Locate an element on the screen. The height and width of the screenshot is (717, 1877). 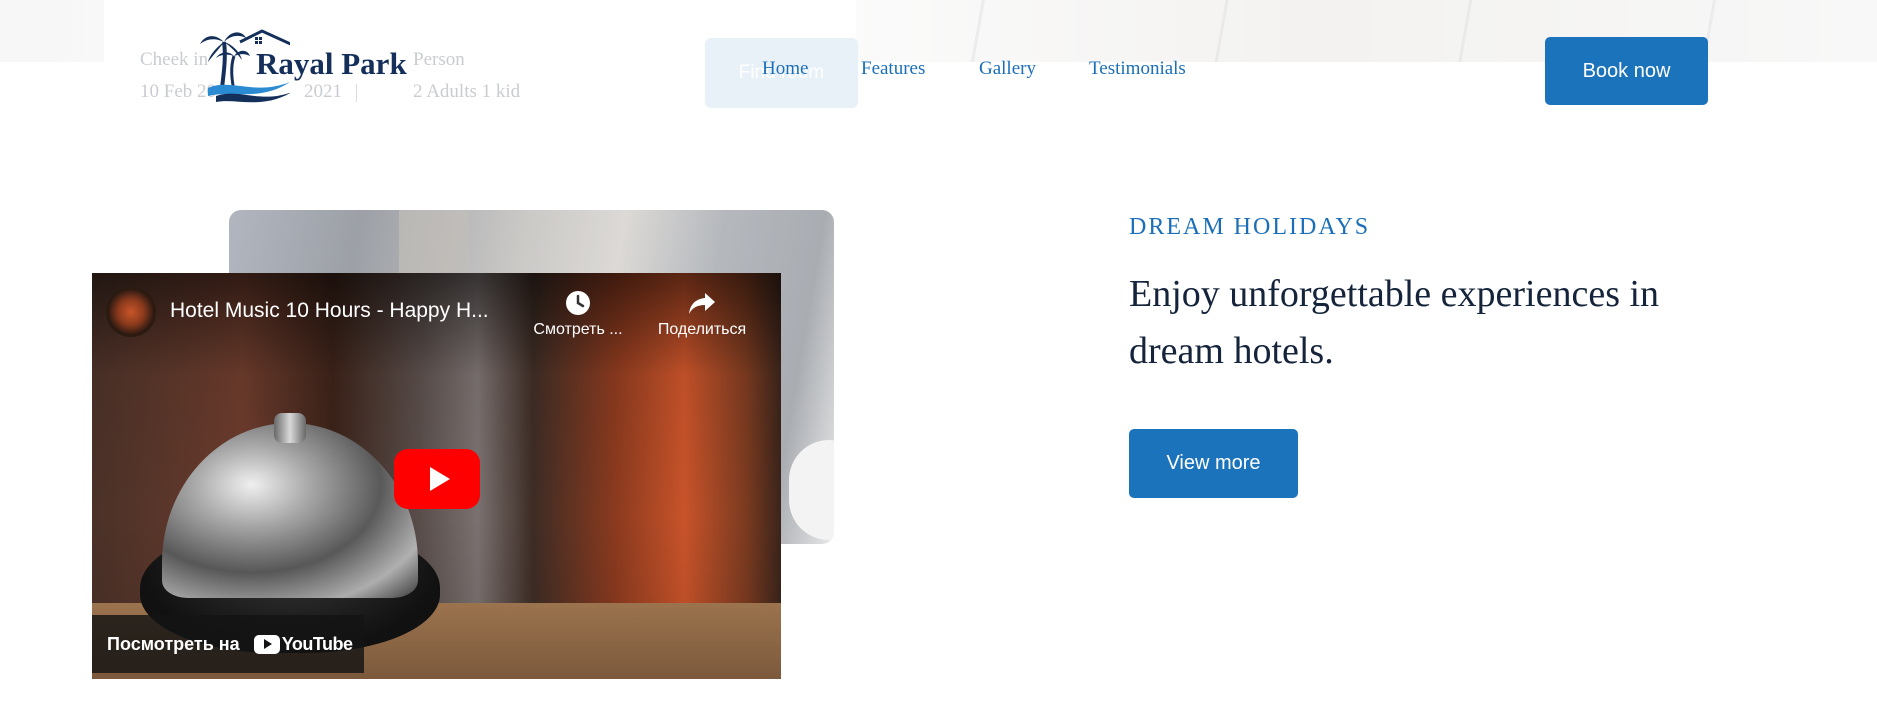
clock-icon is located at coordinates (578, 303).